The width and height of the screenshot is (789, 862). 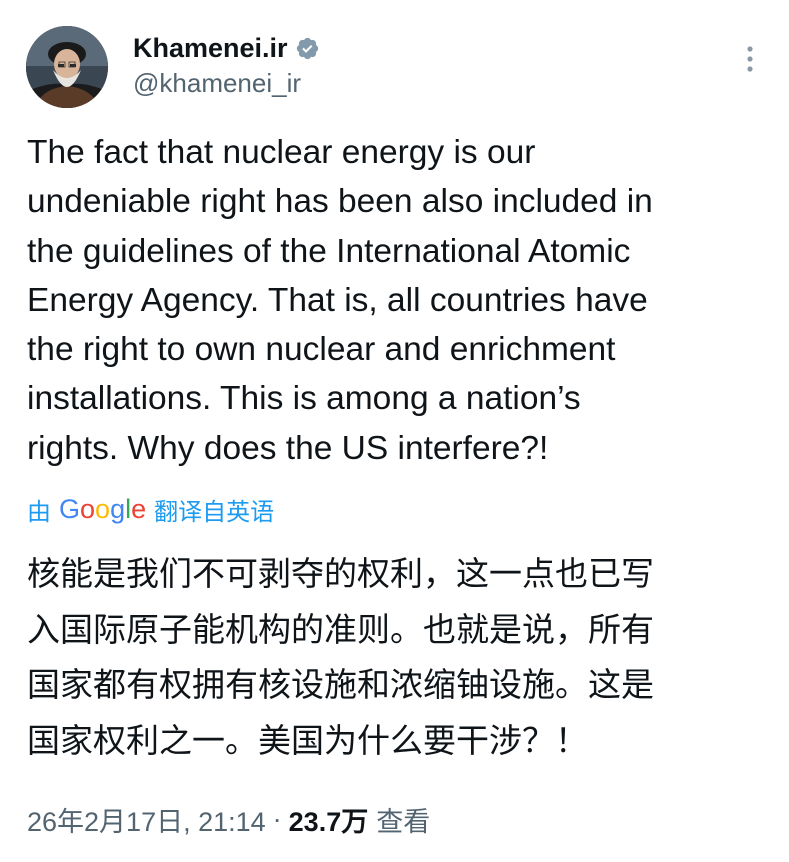 What do you see at coordinates (304, 399) in the screenshot?
I see `tweet-text-line: installations. This is among a nation’s` at bounding box center [304, 399].